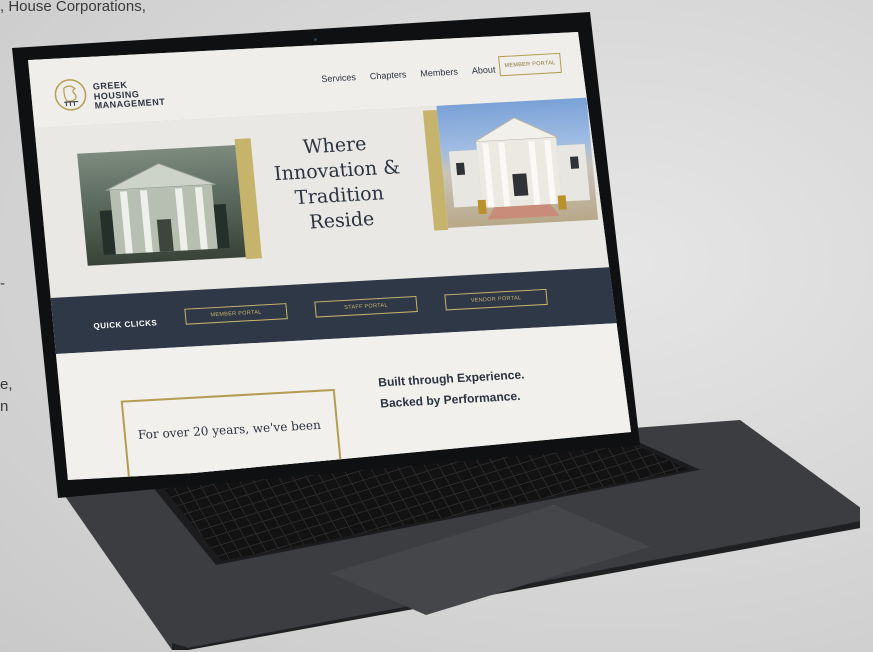 The width and height of the screenshot is (873, 652). What do you see at coordinates (408, 74) in the screenshot?
I see `main-nav: Services Chapters Members About` at bounding box center [408, 74].